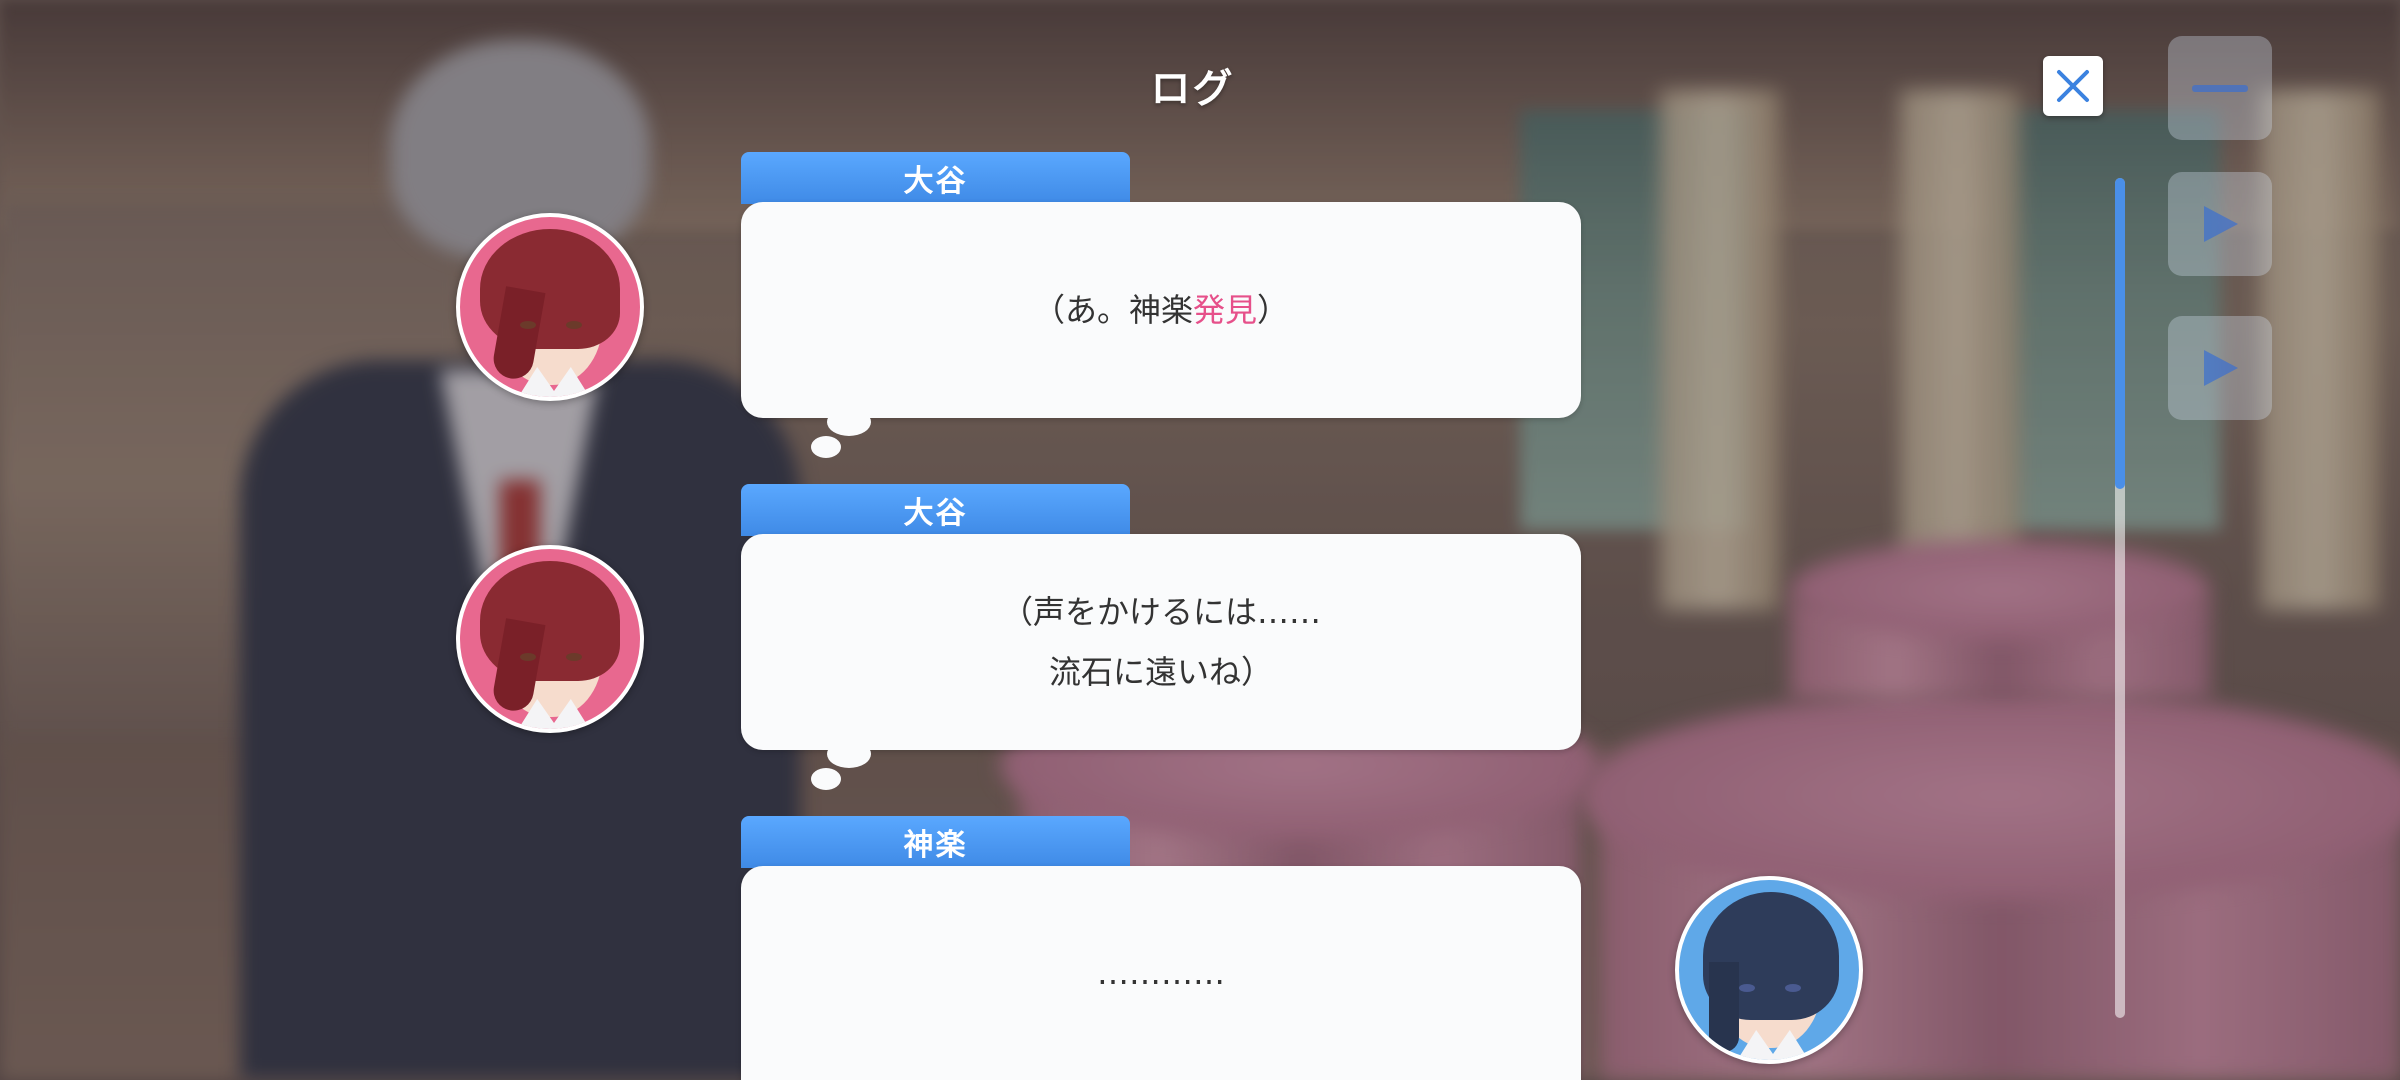 Image resolution: width=2400 pixels, height=1080 pixels. I want to click on skip-icon, so click(2221, 368).